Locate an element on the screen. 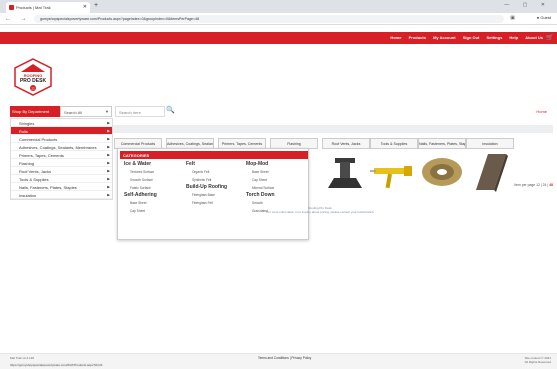 The image size is (557, 369). items-per-page-12: 12 is located at coordinates (538, 185).